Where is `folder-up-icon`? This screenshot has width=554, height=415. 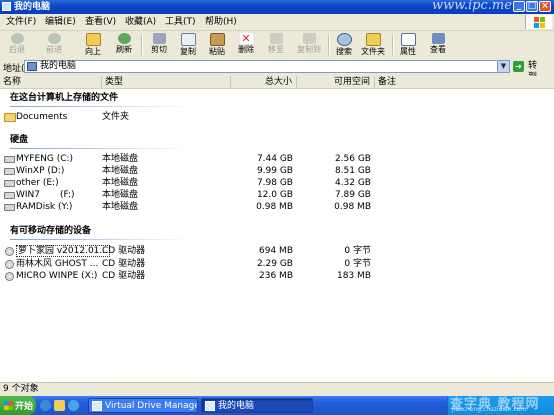 folder-up-icon is located at coordinates (93, 39).